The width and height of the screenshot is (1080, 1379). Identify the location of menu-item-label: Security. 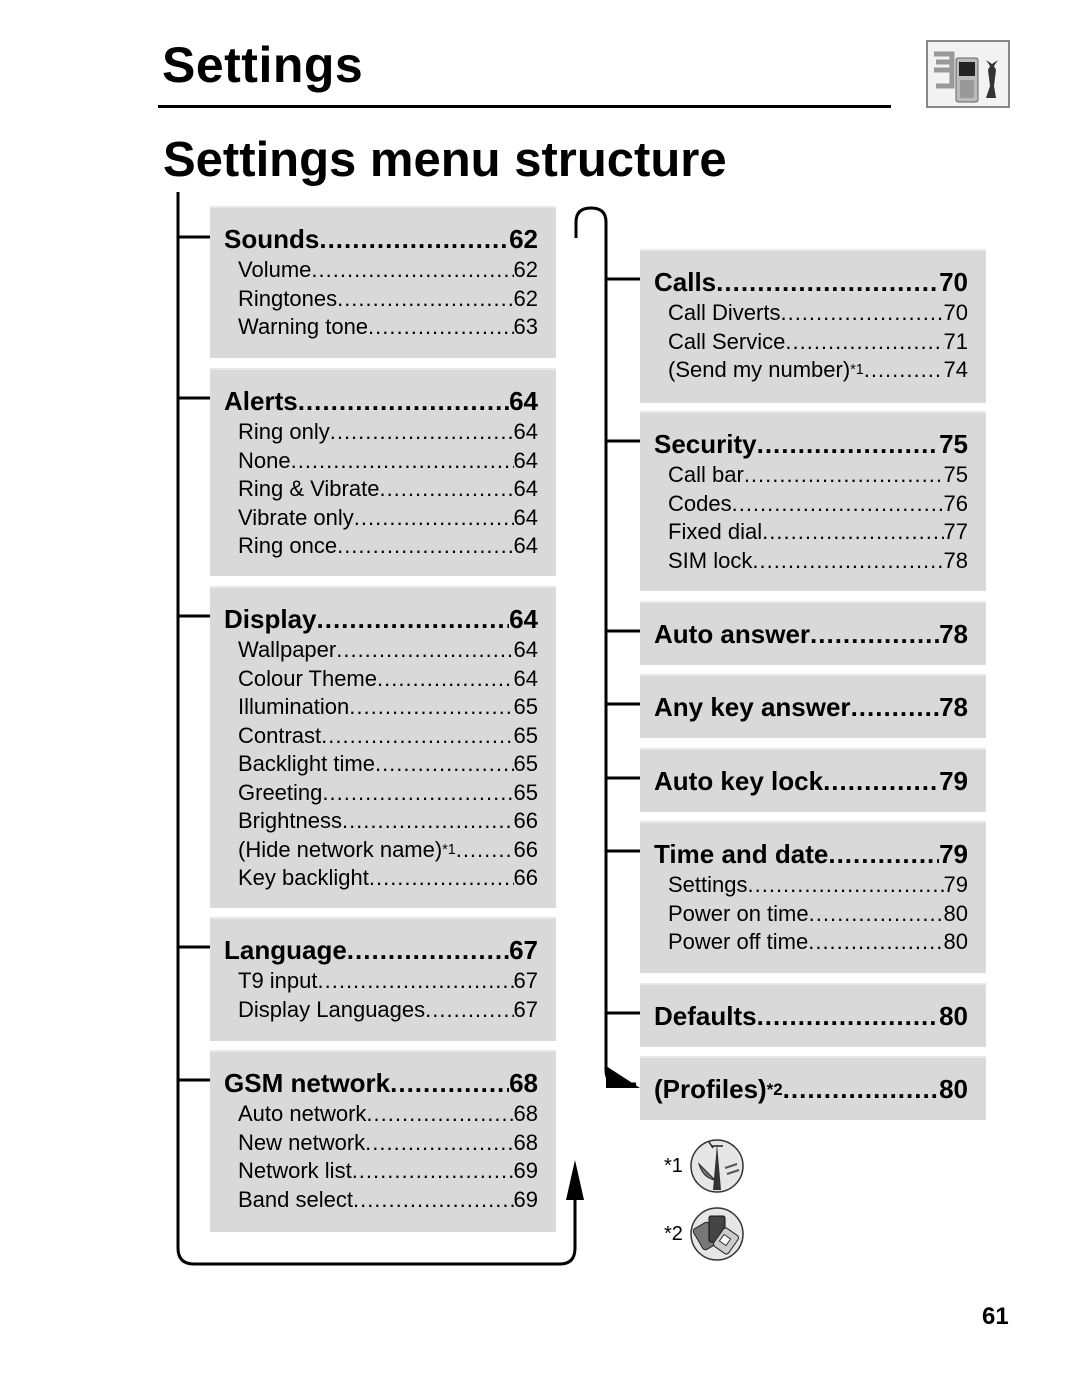
(705, 444).